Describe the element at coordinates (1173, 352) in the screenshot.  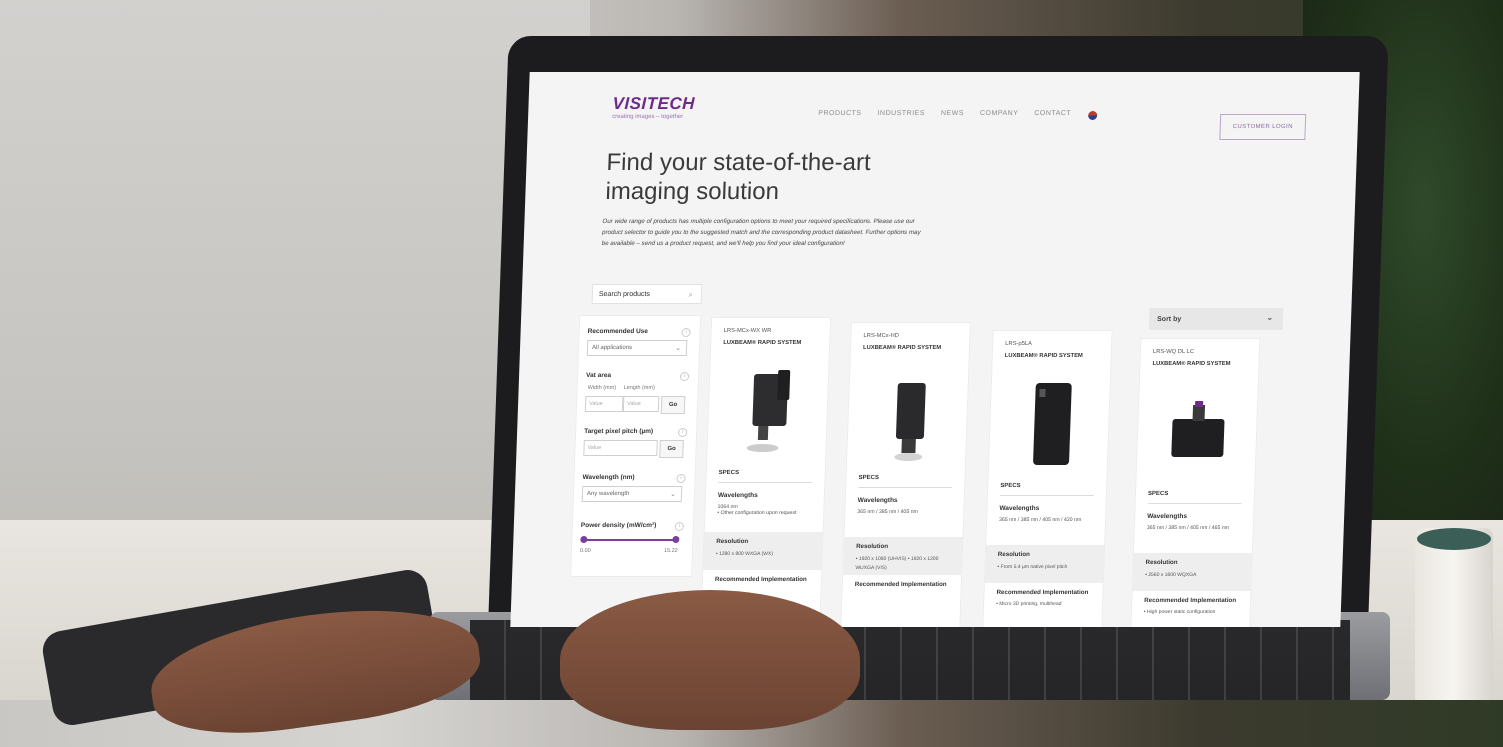
I see `product-code: LRS-WQ DL LC` at that location.